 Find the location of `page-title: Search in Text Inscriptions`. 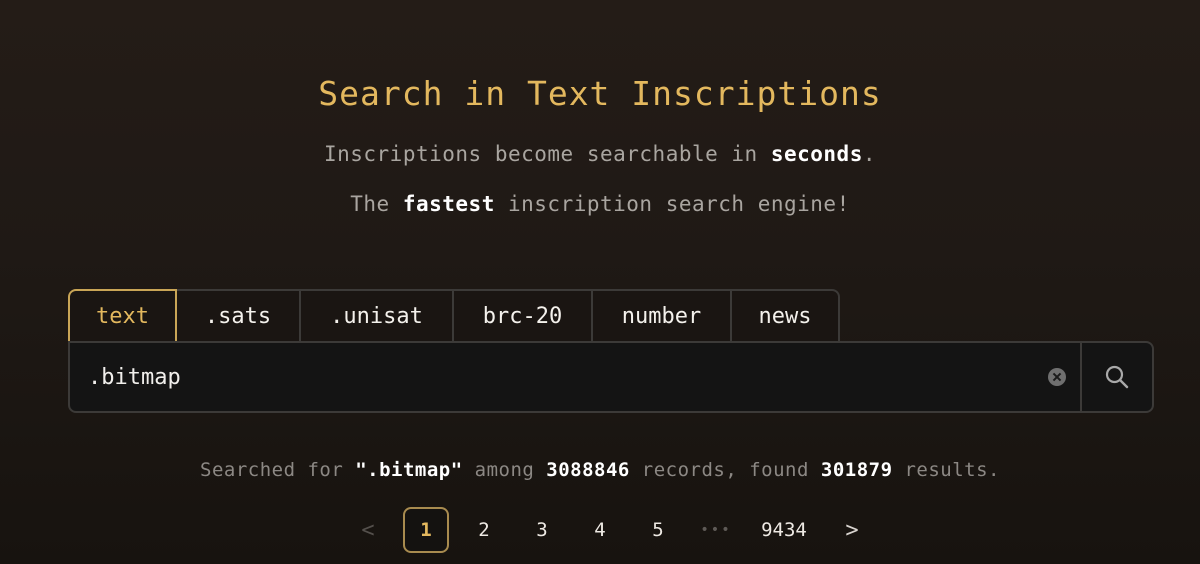

page-title: Search in Text Inscriptions is located at coordinates (600, 94).